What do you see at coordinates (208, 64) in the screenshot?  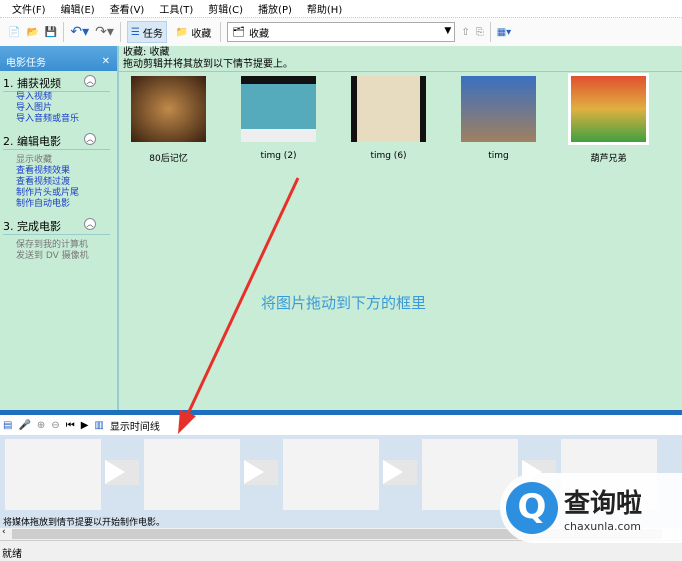 I see `collection-hint: 拖动剪辑并将其放到以下情节提要上。` at bounding box center [208, 64].